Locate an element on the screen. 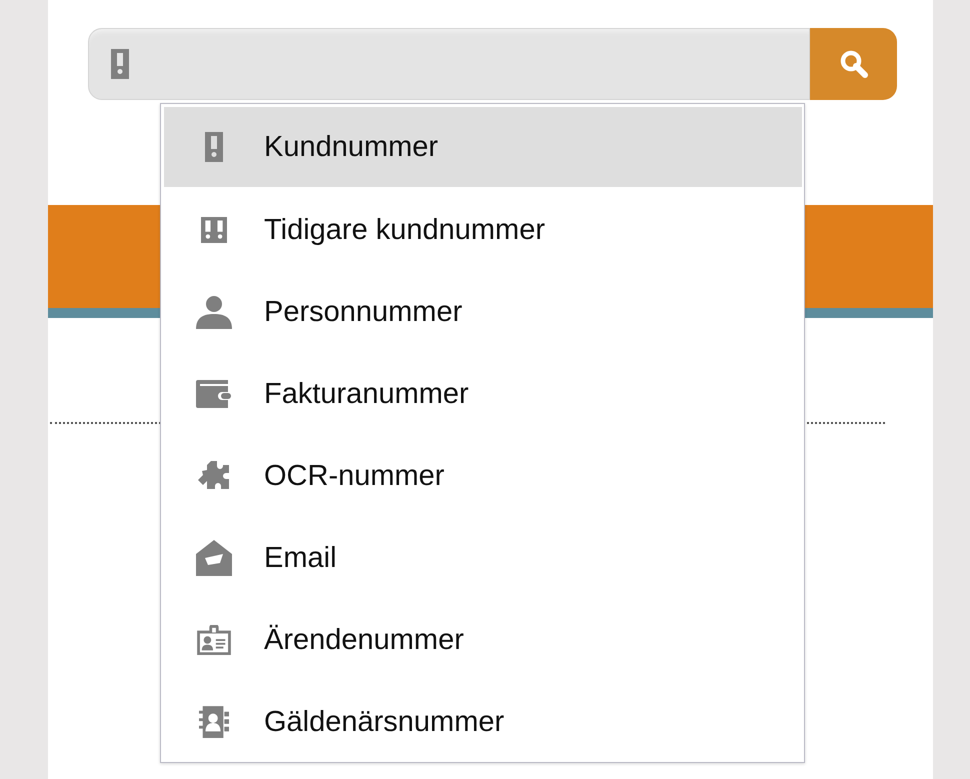 The width and height of the screenshot is (970, 779). binders-icon is located at coordinates (214, 230).